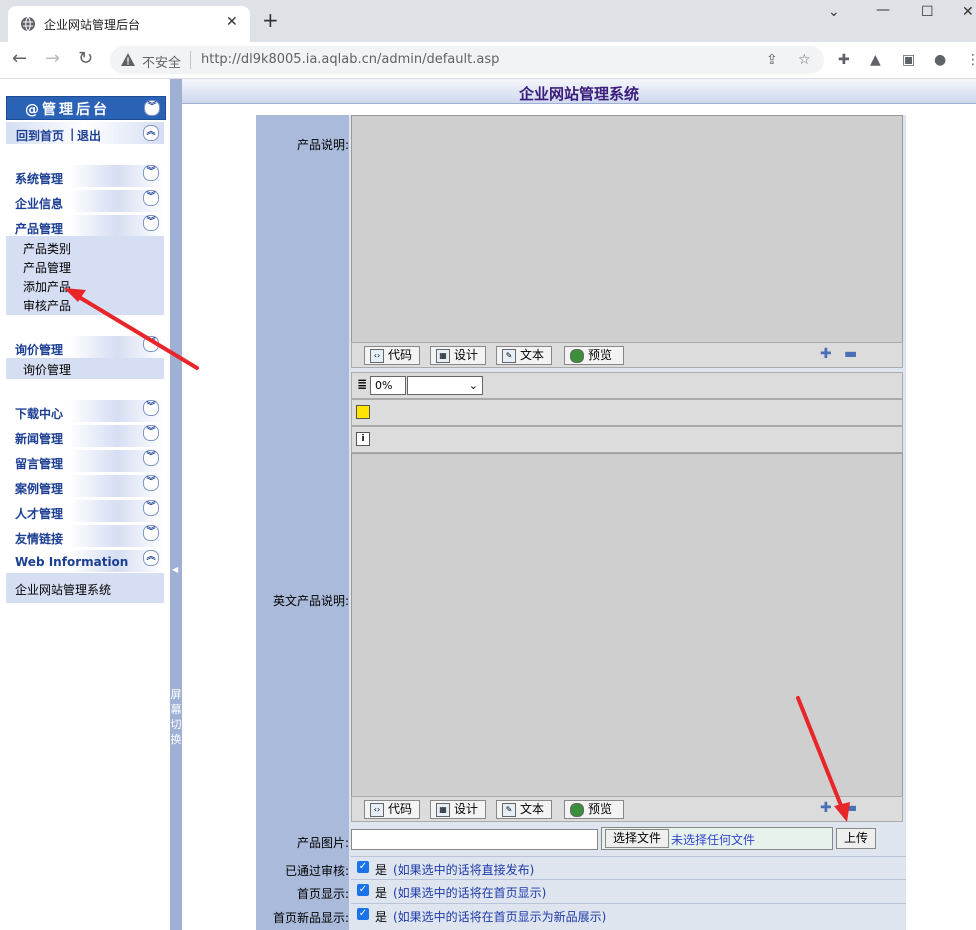 Image resolution: width=976 pixels, height=930 pixels. What do you see at coordinates (39, 439) in the screenshot?
I see `menu-label: 新闻管理` at bounding box center [39, 439].